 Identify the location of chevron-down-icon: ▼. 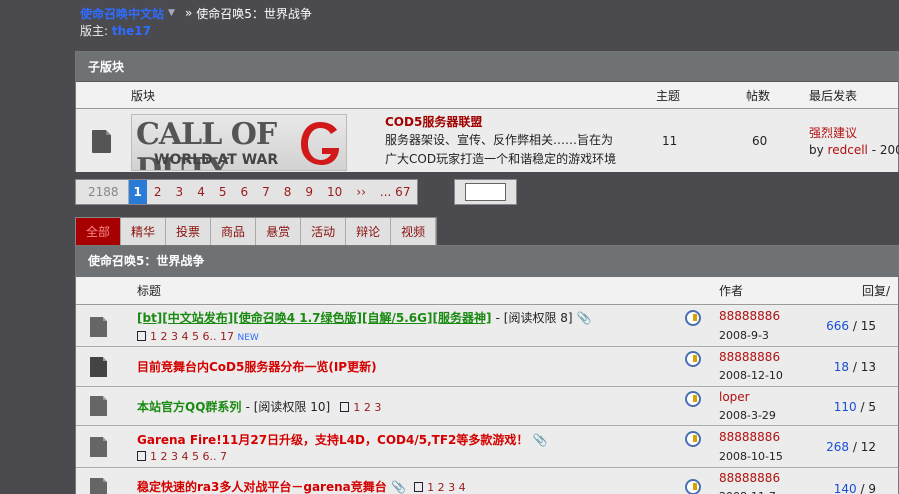
(171, 13).